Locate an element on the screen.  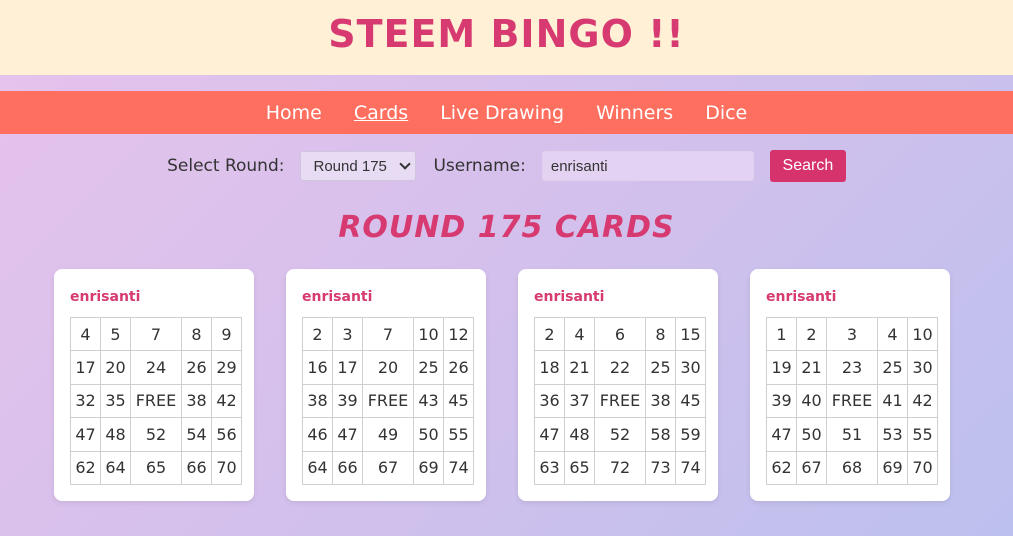
bingo-cell: 50 is located at coordinates (811, 434).